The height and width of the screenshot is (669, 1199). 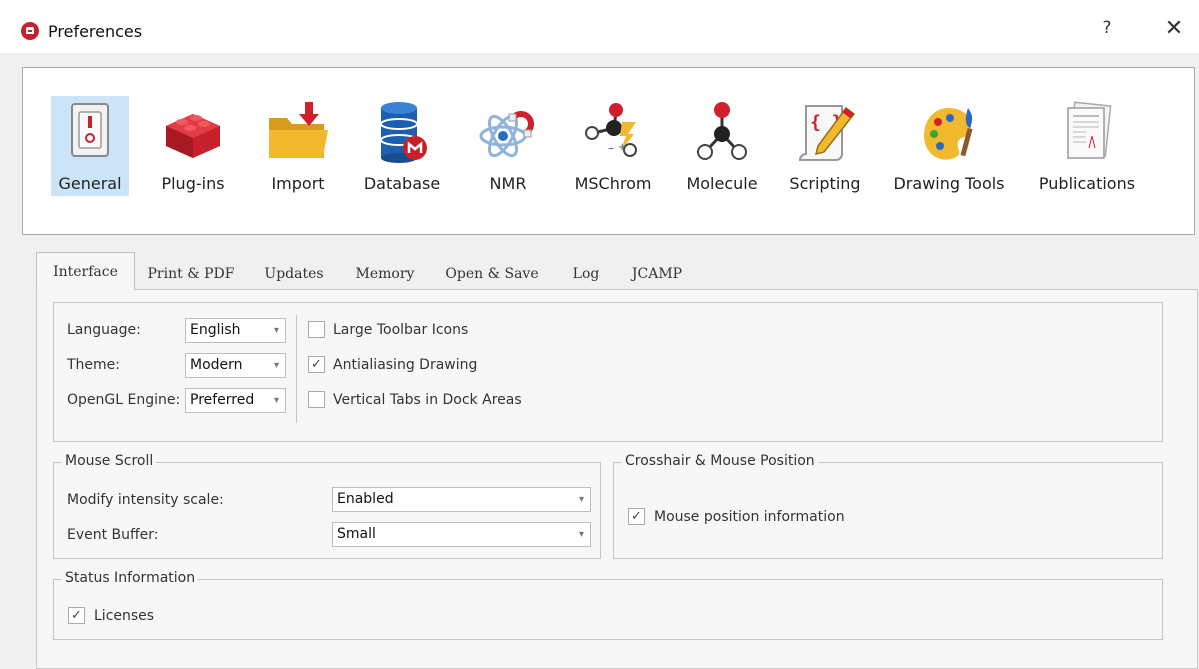 I want to click on large-toolbar-checkbox, so click(x=316, y=329).